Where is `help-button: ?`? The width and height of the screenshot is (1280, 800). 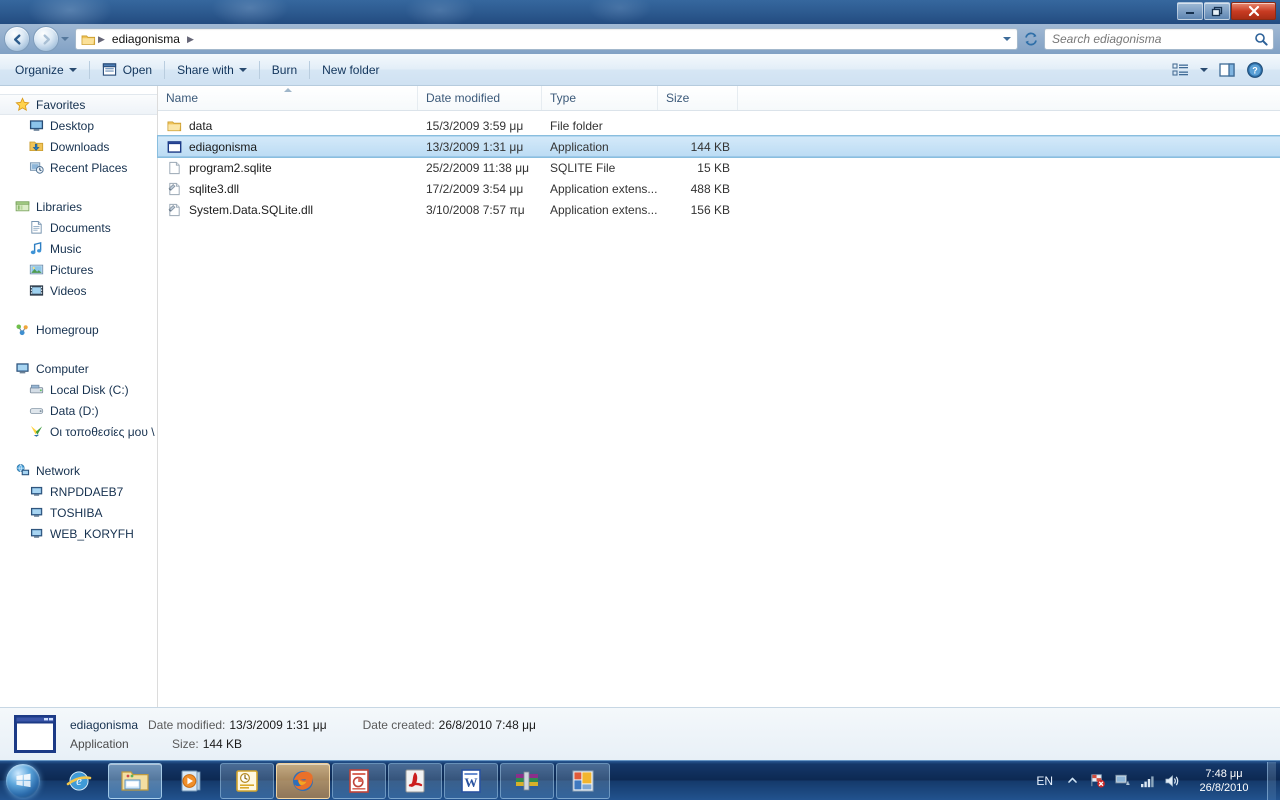
help-button: ? is located at coordinates (1255, 70).